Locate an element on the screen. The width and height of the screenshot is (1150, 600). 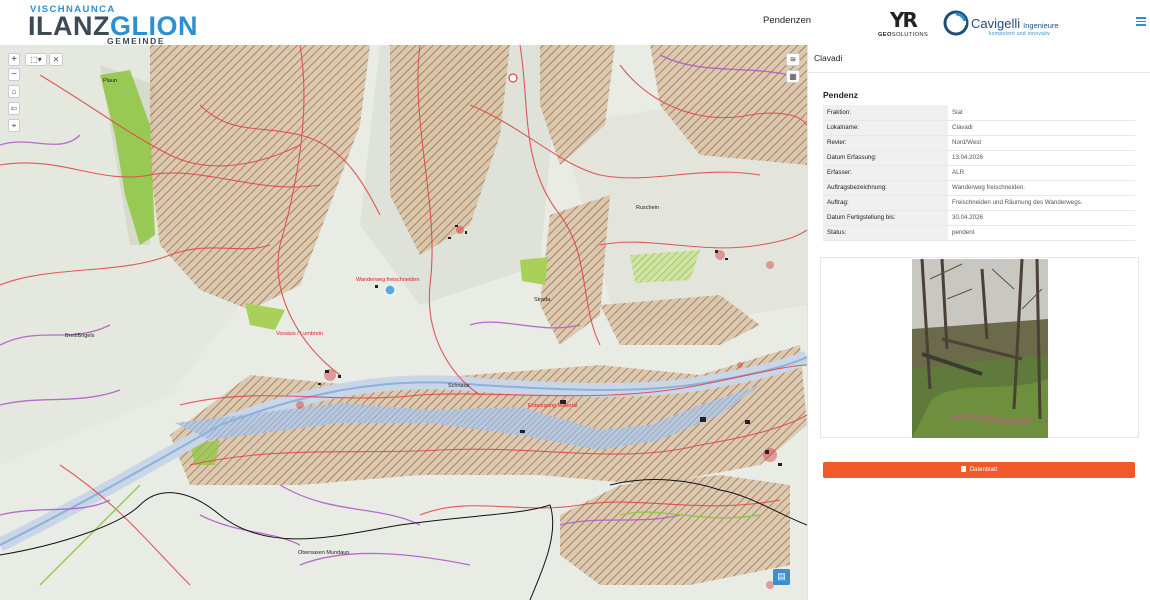
cavigelli-circle-icon is located at coordinates (956, 23).